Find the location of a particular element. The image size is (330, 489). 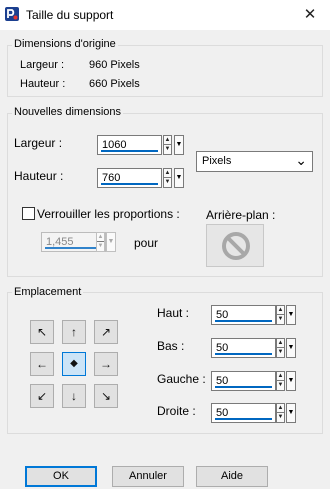

new-height-spinner: ▲ ▼ is located at coordinates (167, 178).